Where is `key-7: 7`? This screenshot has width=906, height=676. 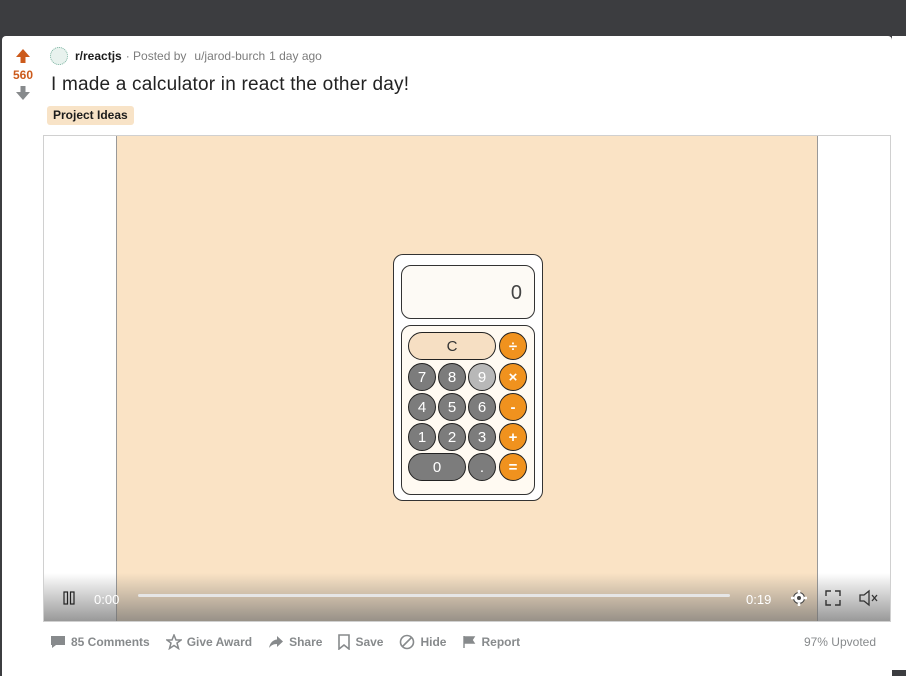
key-7: 7 is located at coordinates (422, 377).